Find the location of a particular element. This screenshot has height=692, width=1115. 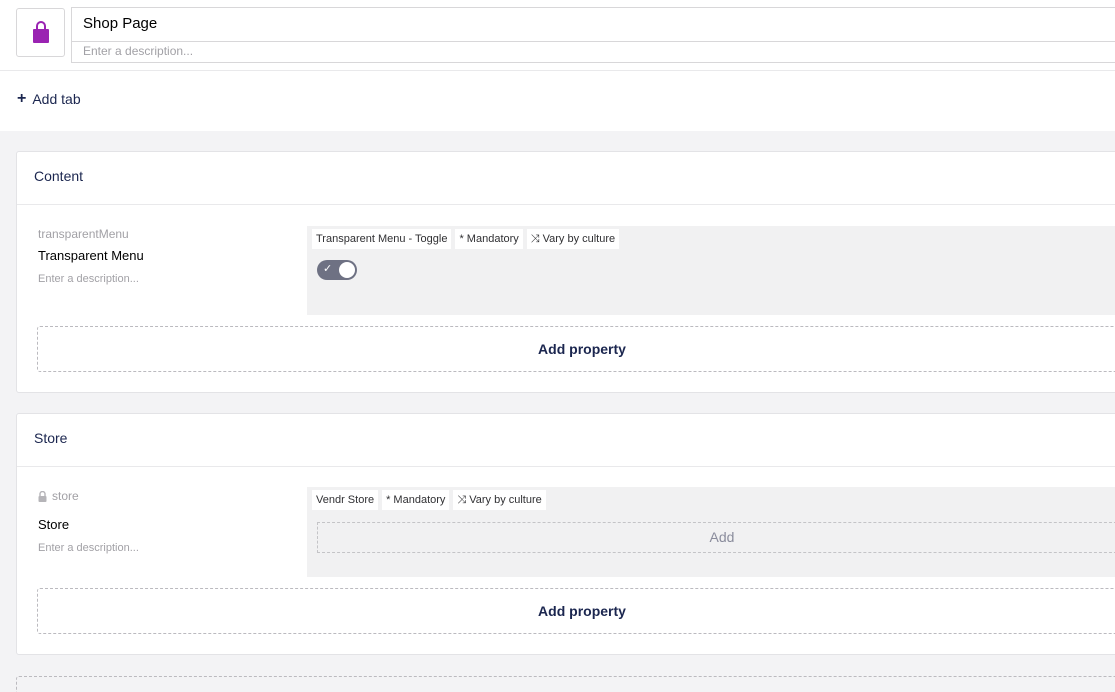

editor-tag: Vendr Store is located at coordinates (345, 500).